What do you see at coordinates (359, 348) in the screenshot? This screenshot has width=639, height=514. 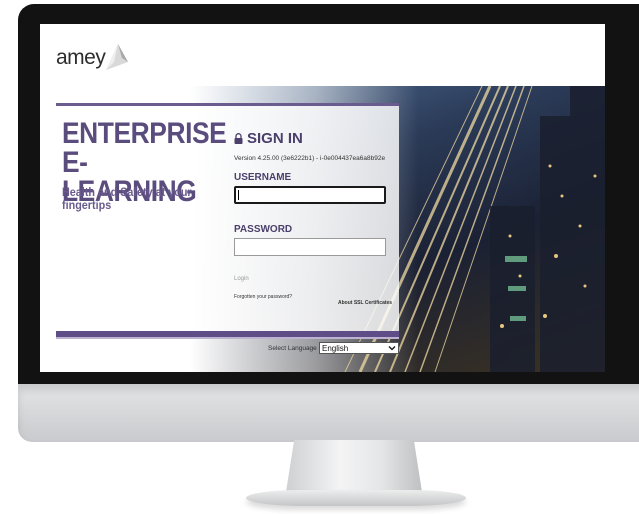 I see `language-select: English` at bounding box center [359, 348].